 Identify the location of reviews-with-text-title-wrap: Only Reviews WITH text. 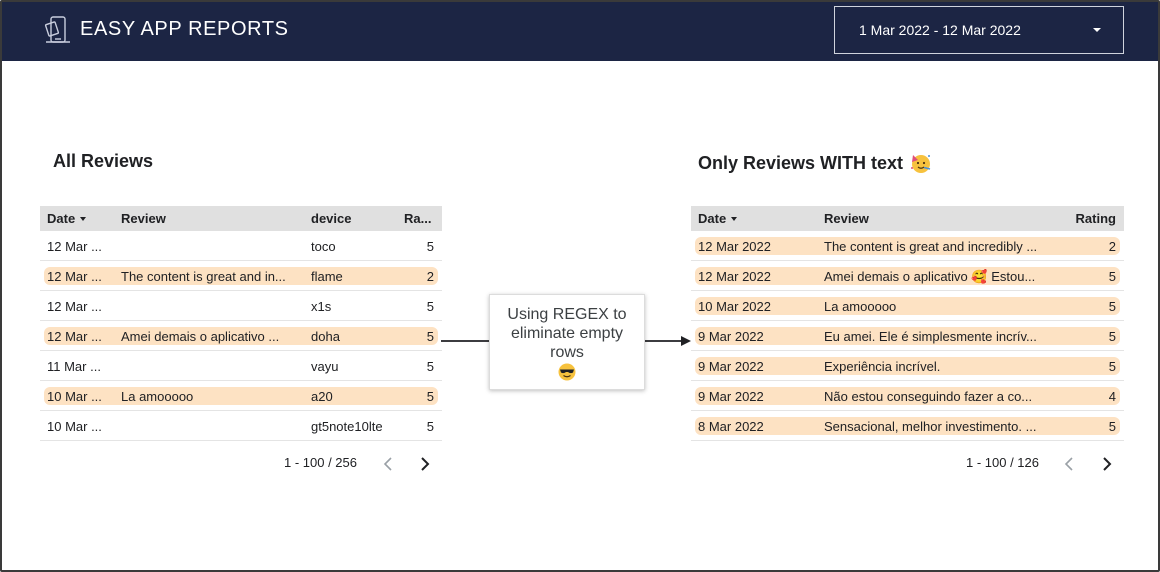
(815, 163).